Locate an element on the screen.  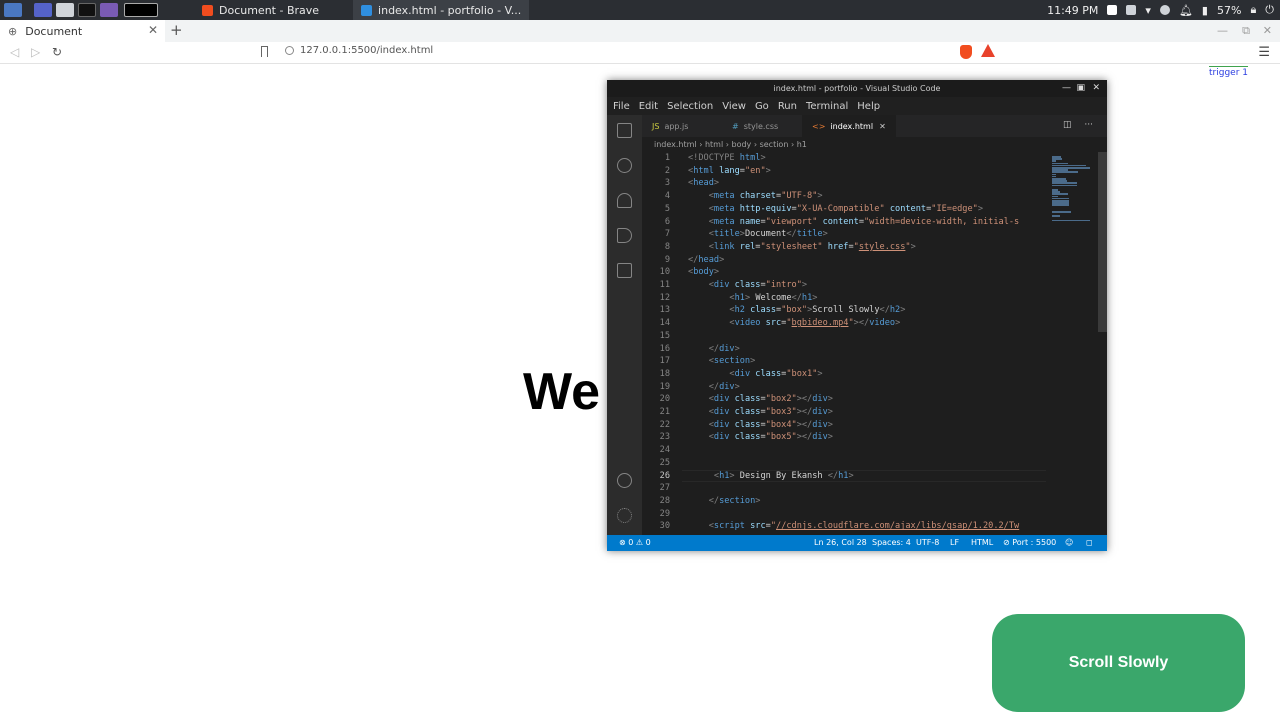
code-line: 18 <div class="box1"> is located at coordinates (844, 374).